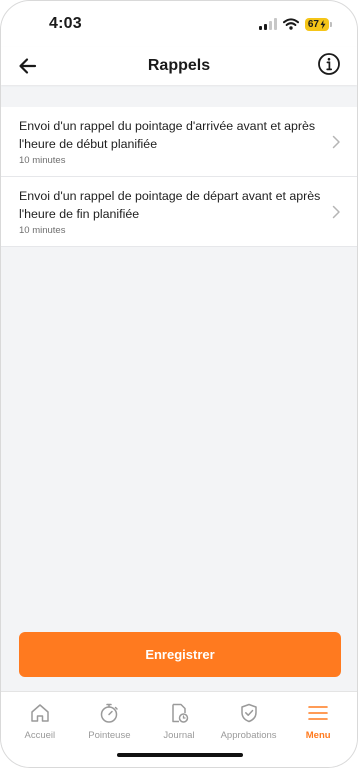  I want to click on nav-item-menu: Menu, so click(318, 729).